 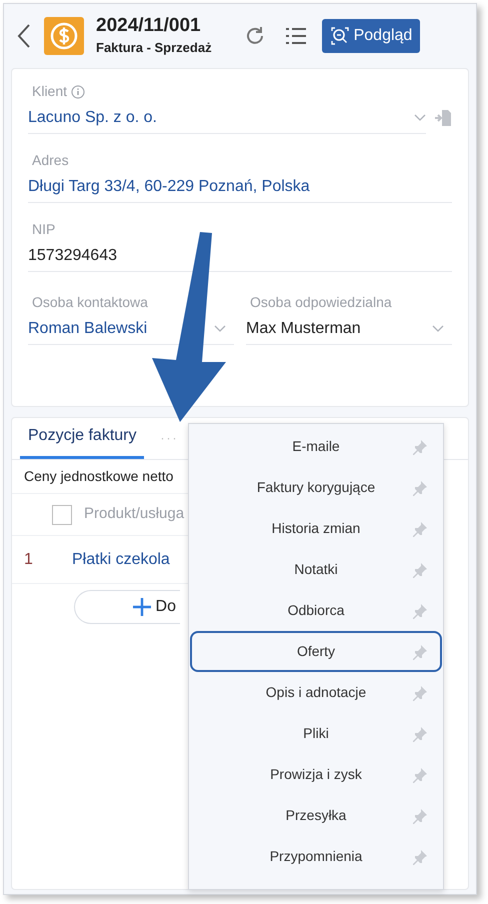 I want to click on field-label: Klient, so click(x=50, y=91).